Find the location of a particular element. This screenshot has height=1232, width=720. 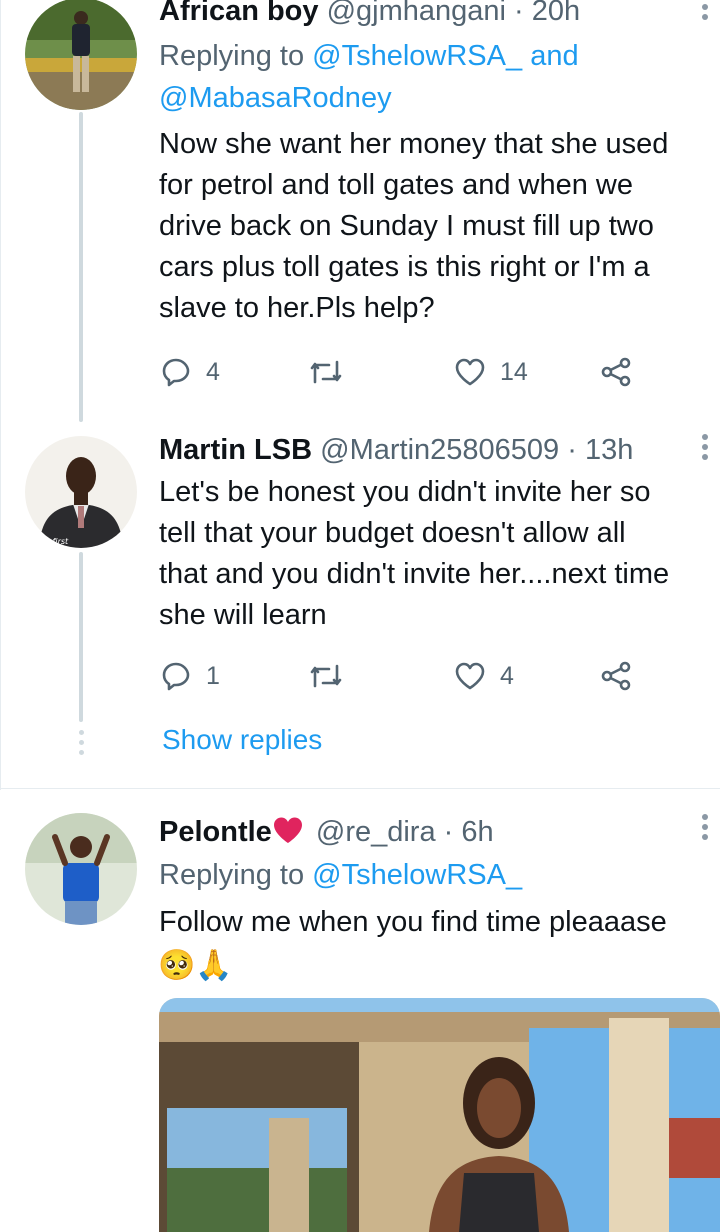

tweet-text-line: Now she want her money that she used is located at coordinates (414, 144).